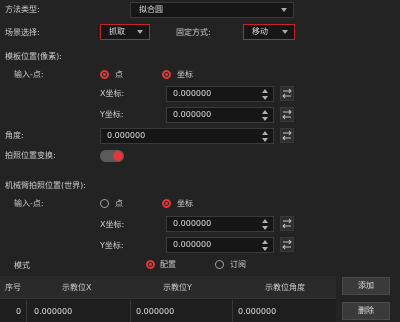 The height and width of the screenshot is (322, 400). I want to click on fixed-mode-value: 移动, so click(260, 31).